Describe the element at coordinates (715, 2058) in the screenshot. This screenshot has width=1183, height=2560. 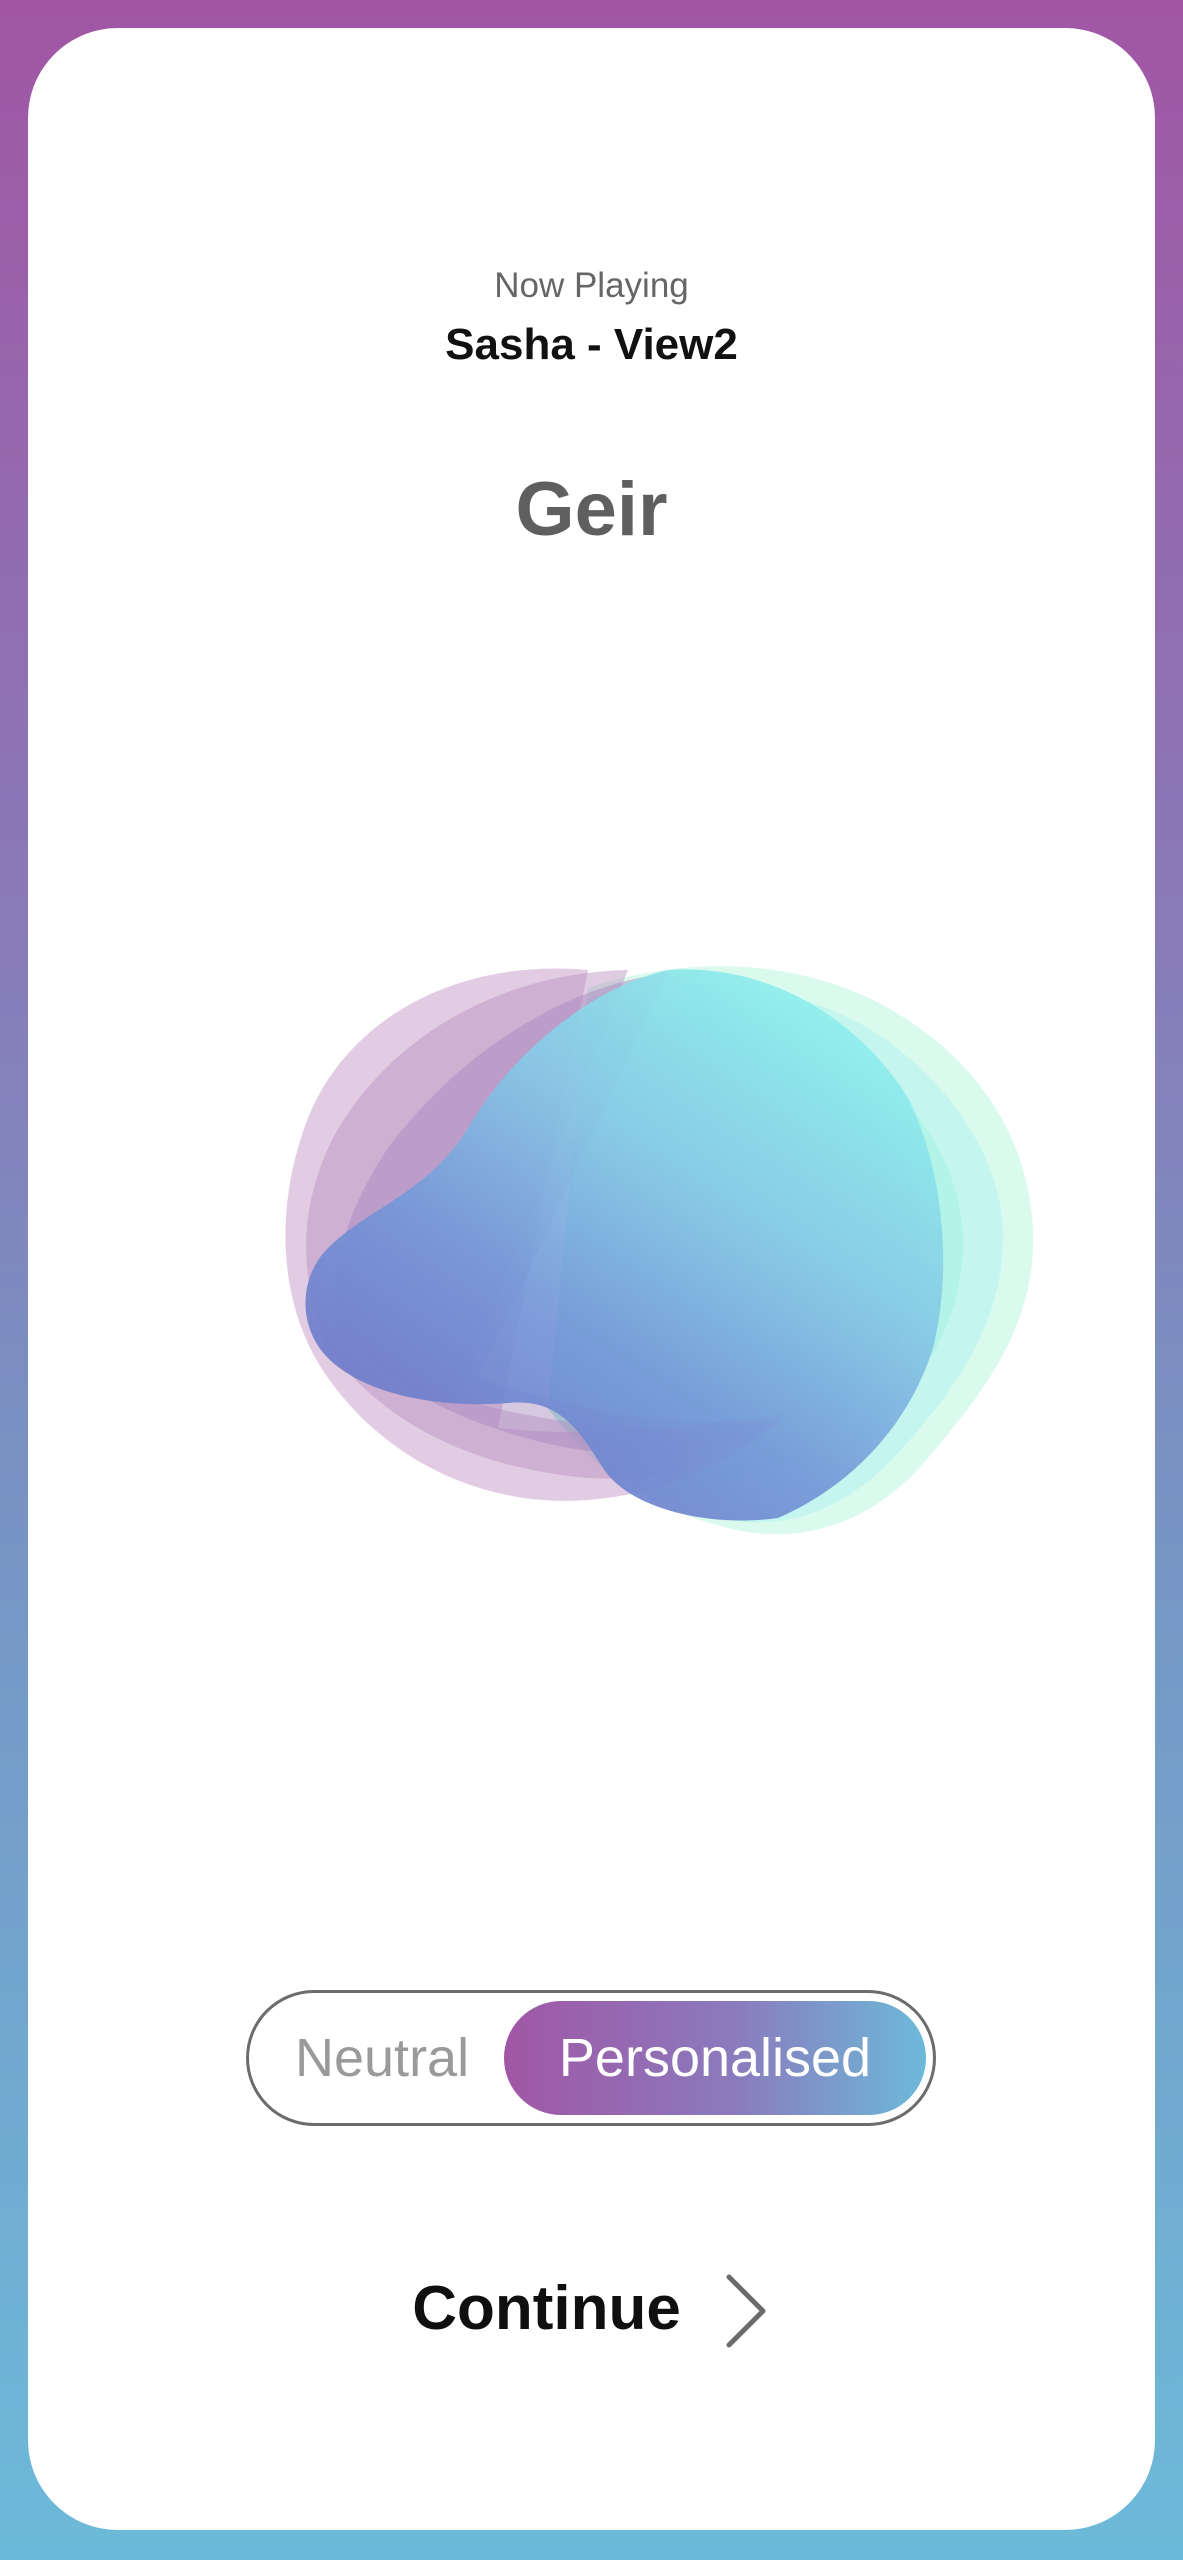
I see `toggle-option-personalised: Personalised` at that location.